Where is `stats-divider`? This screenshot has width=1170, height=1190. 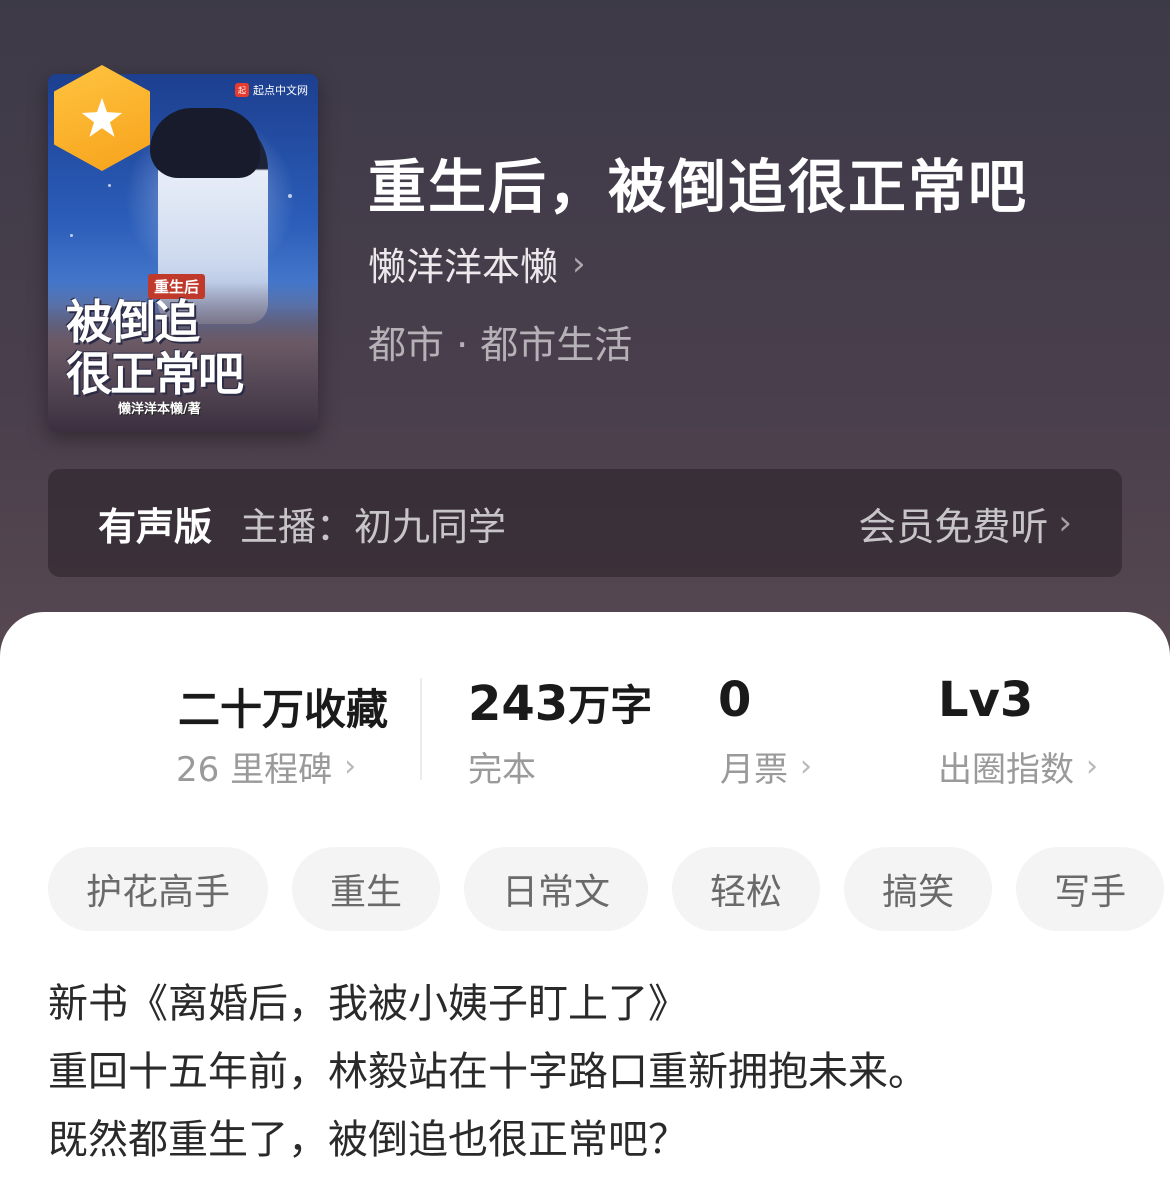
stats-divider is located at coordinates (421, 729).